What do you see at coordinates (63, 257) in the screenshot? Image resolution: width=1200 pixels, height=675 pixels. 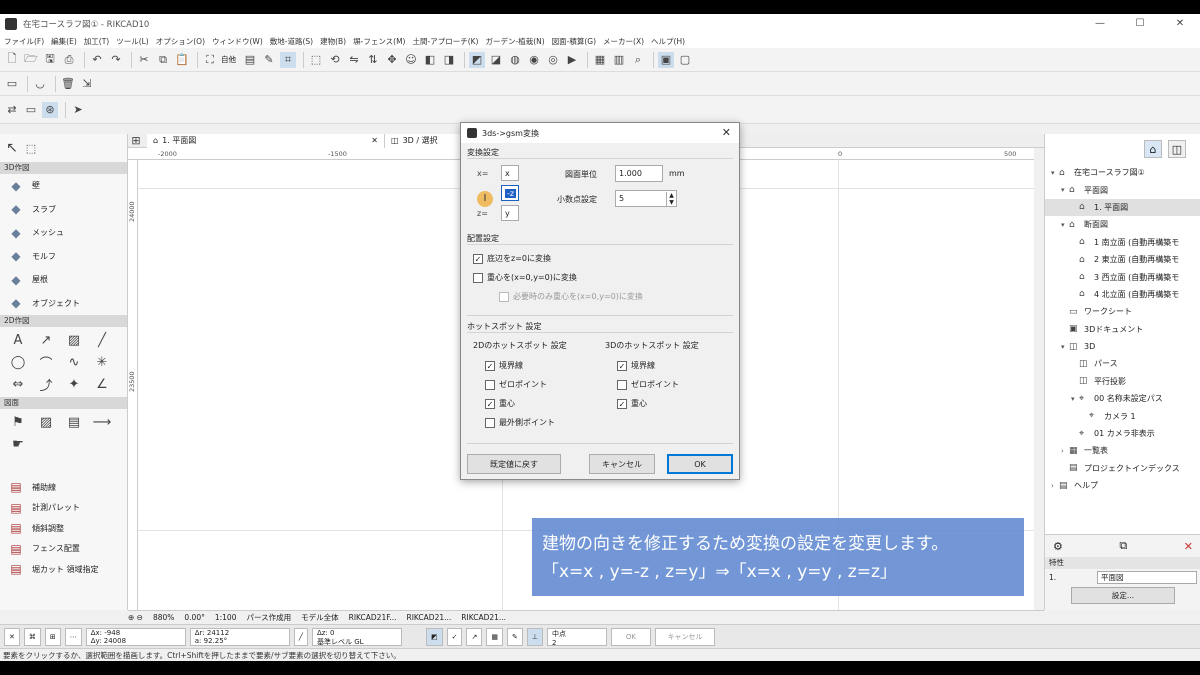 I see `tool-item: ◆ モルフ` at bounding box center [63, 257].